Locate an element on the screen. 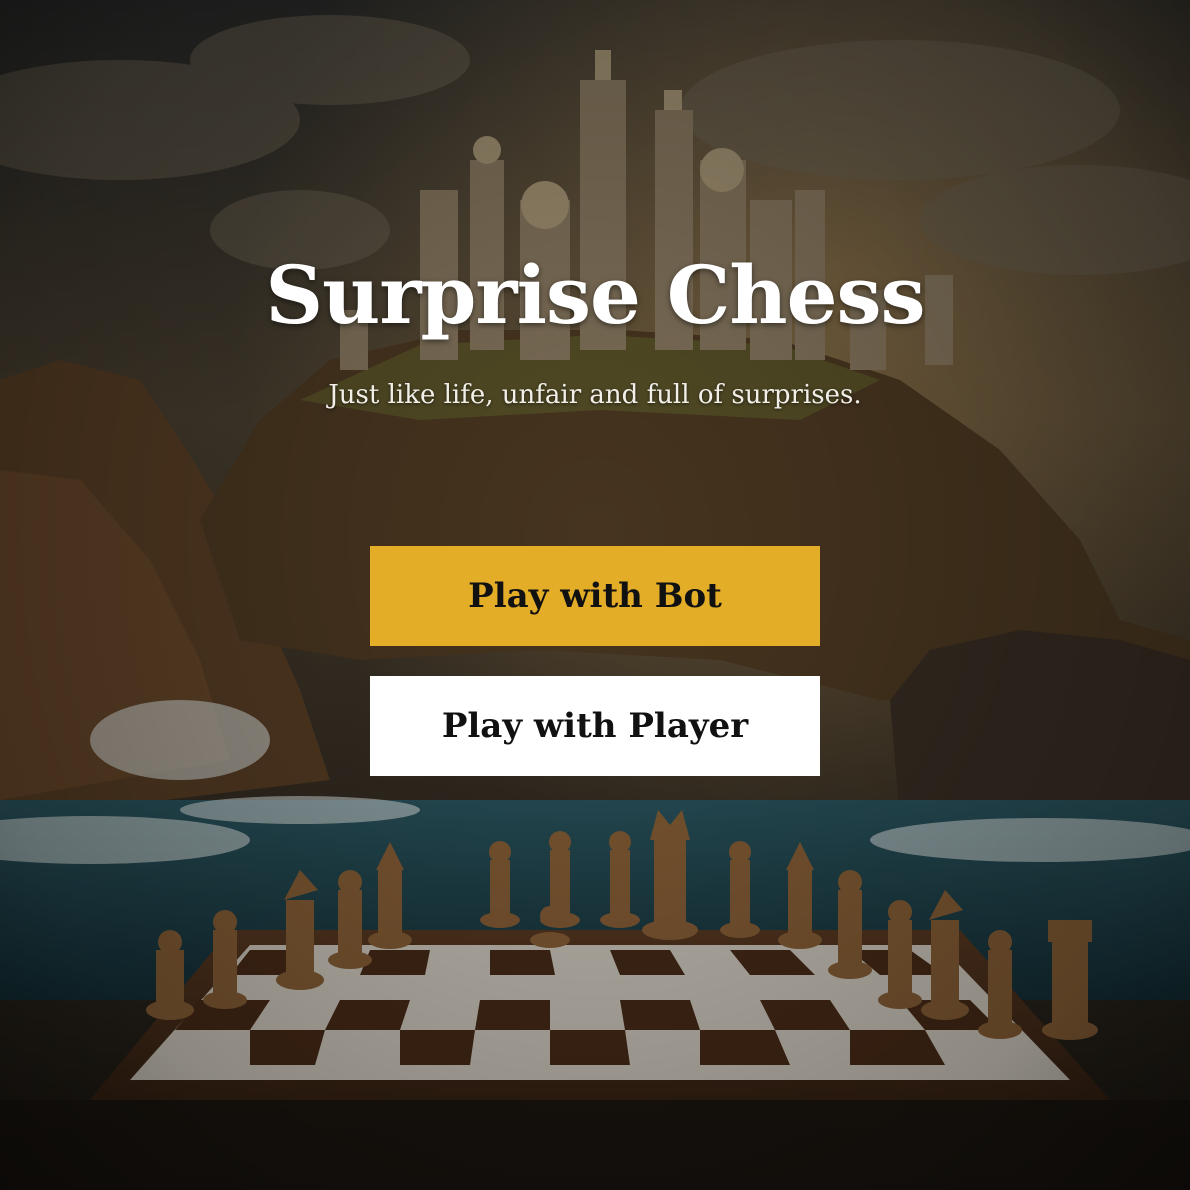 Image resolution: width=1190 pixels, height=1190 pixels. play-with-bot-label: Play with Bot is located at coordinates (595, 596).